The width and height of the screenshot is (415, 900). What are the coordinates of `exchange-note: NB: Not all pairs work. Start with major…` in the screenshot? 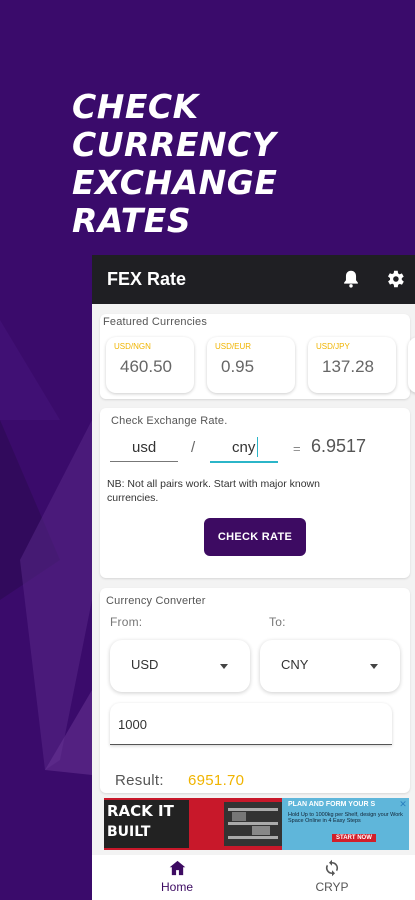 It's located at (213, 491).